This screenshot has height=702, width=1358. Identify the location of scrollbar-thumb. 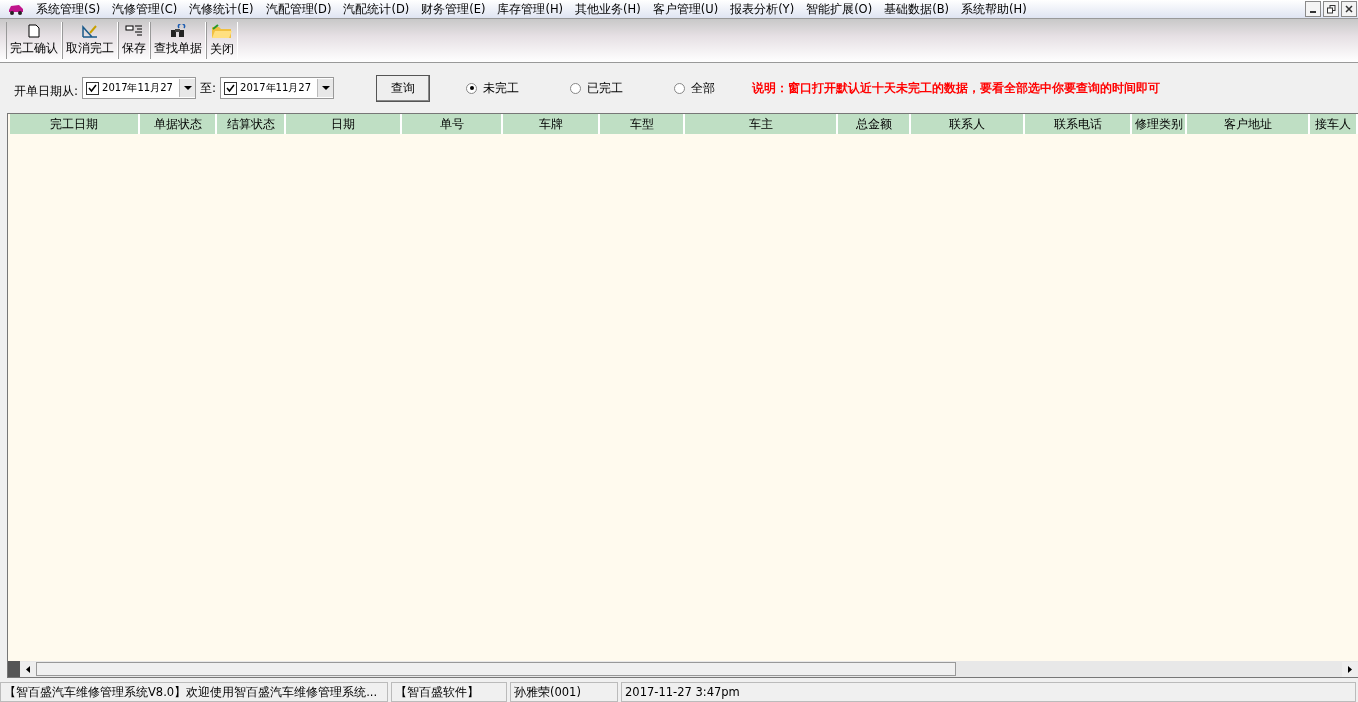
(496, 669).